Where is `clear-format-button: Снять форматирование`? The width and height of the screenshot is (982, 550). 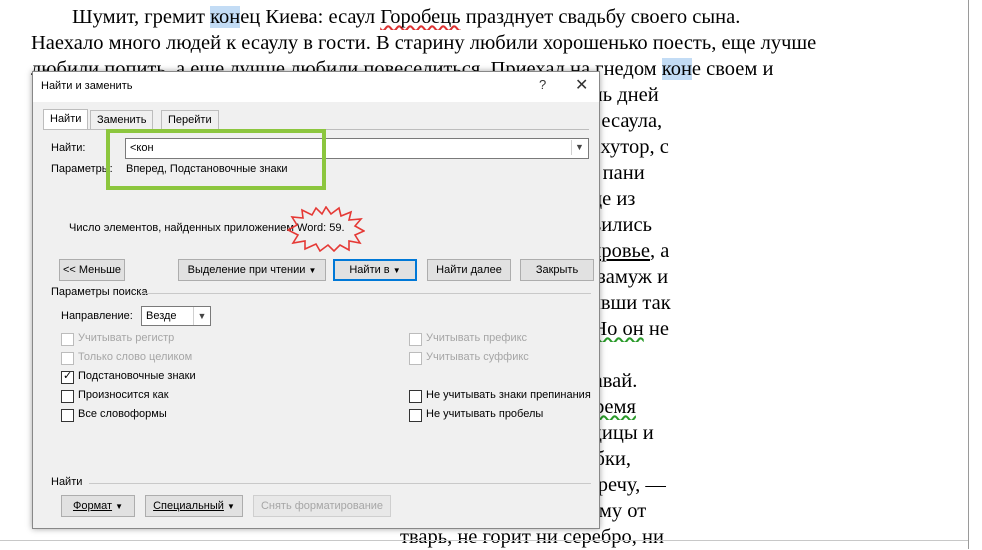
clear-format-button: Снять форматирование is located at coordinates (322, 506).